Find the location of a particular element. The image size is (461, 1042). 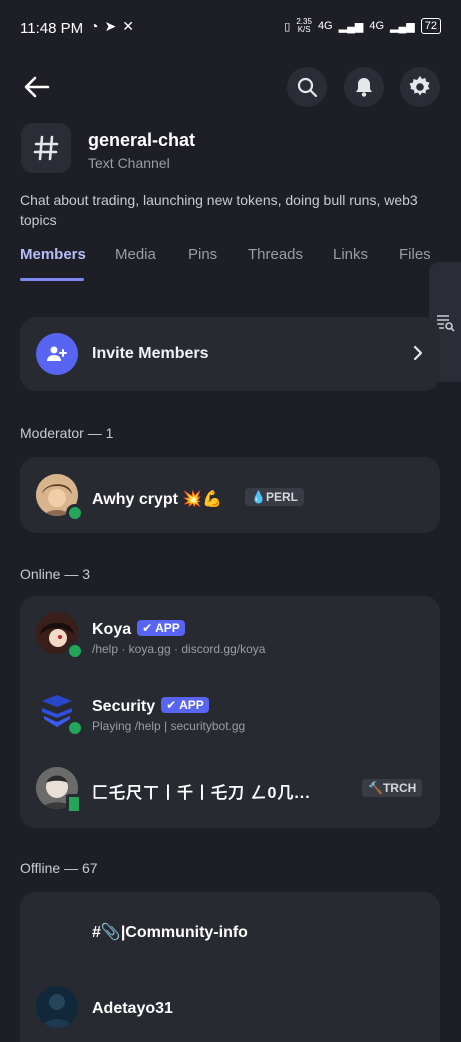

chevron-right-icon is located at coordinates (418, 353).